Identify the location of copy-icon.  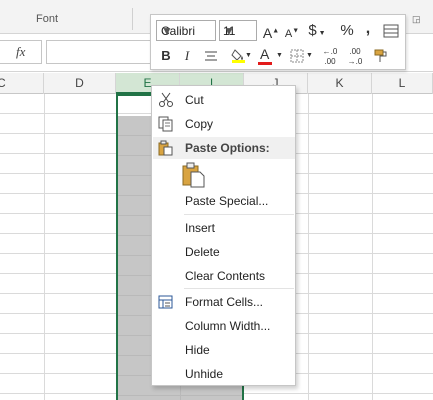
(165, 124).